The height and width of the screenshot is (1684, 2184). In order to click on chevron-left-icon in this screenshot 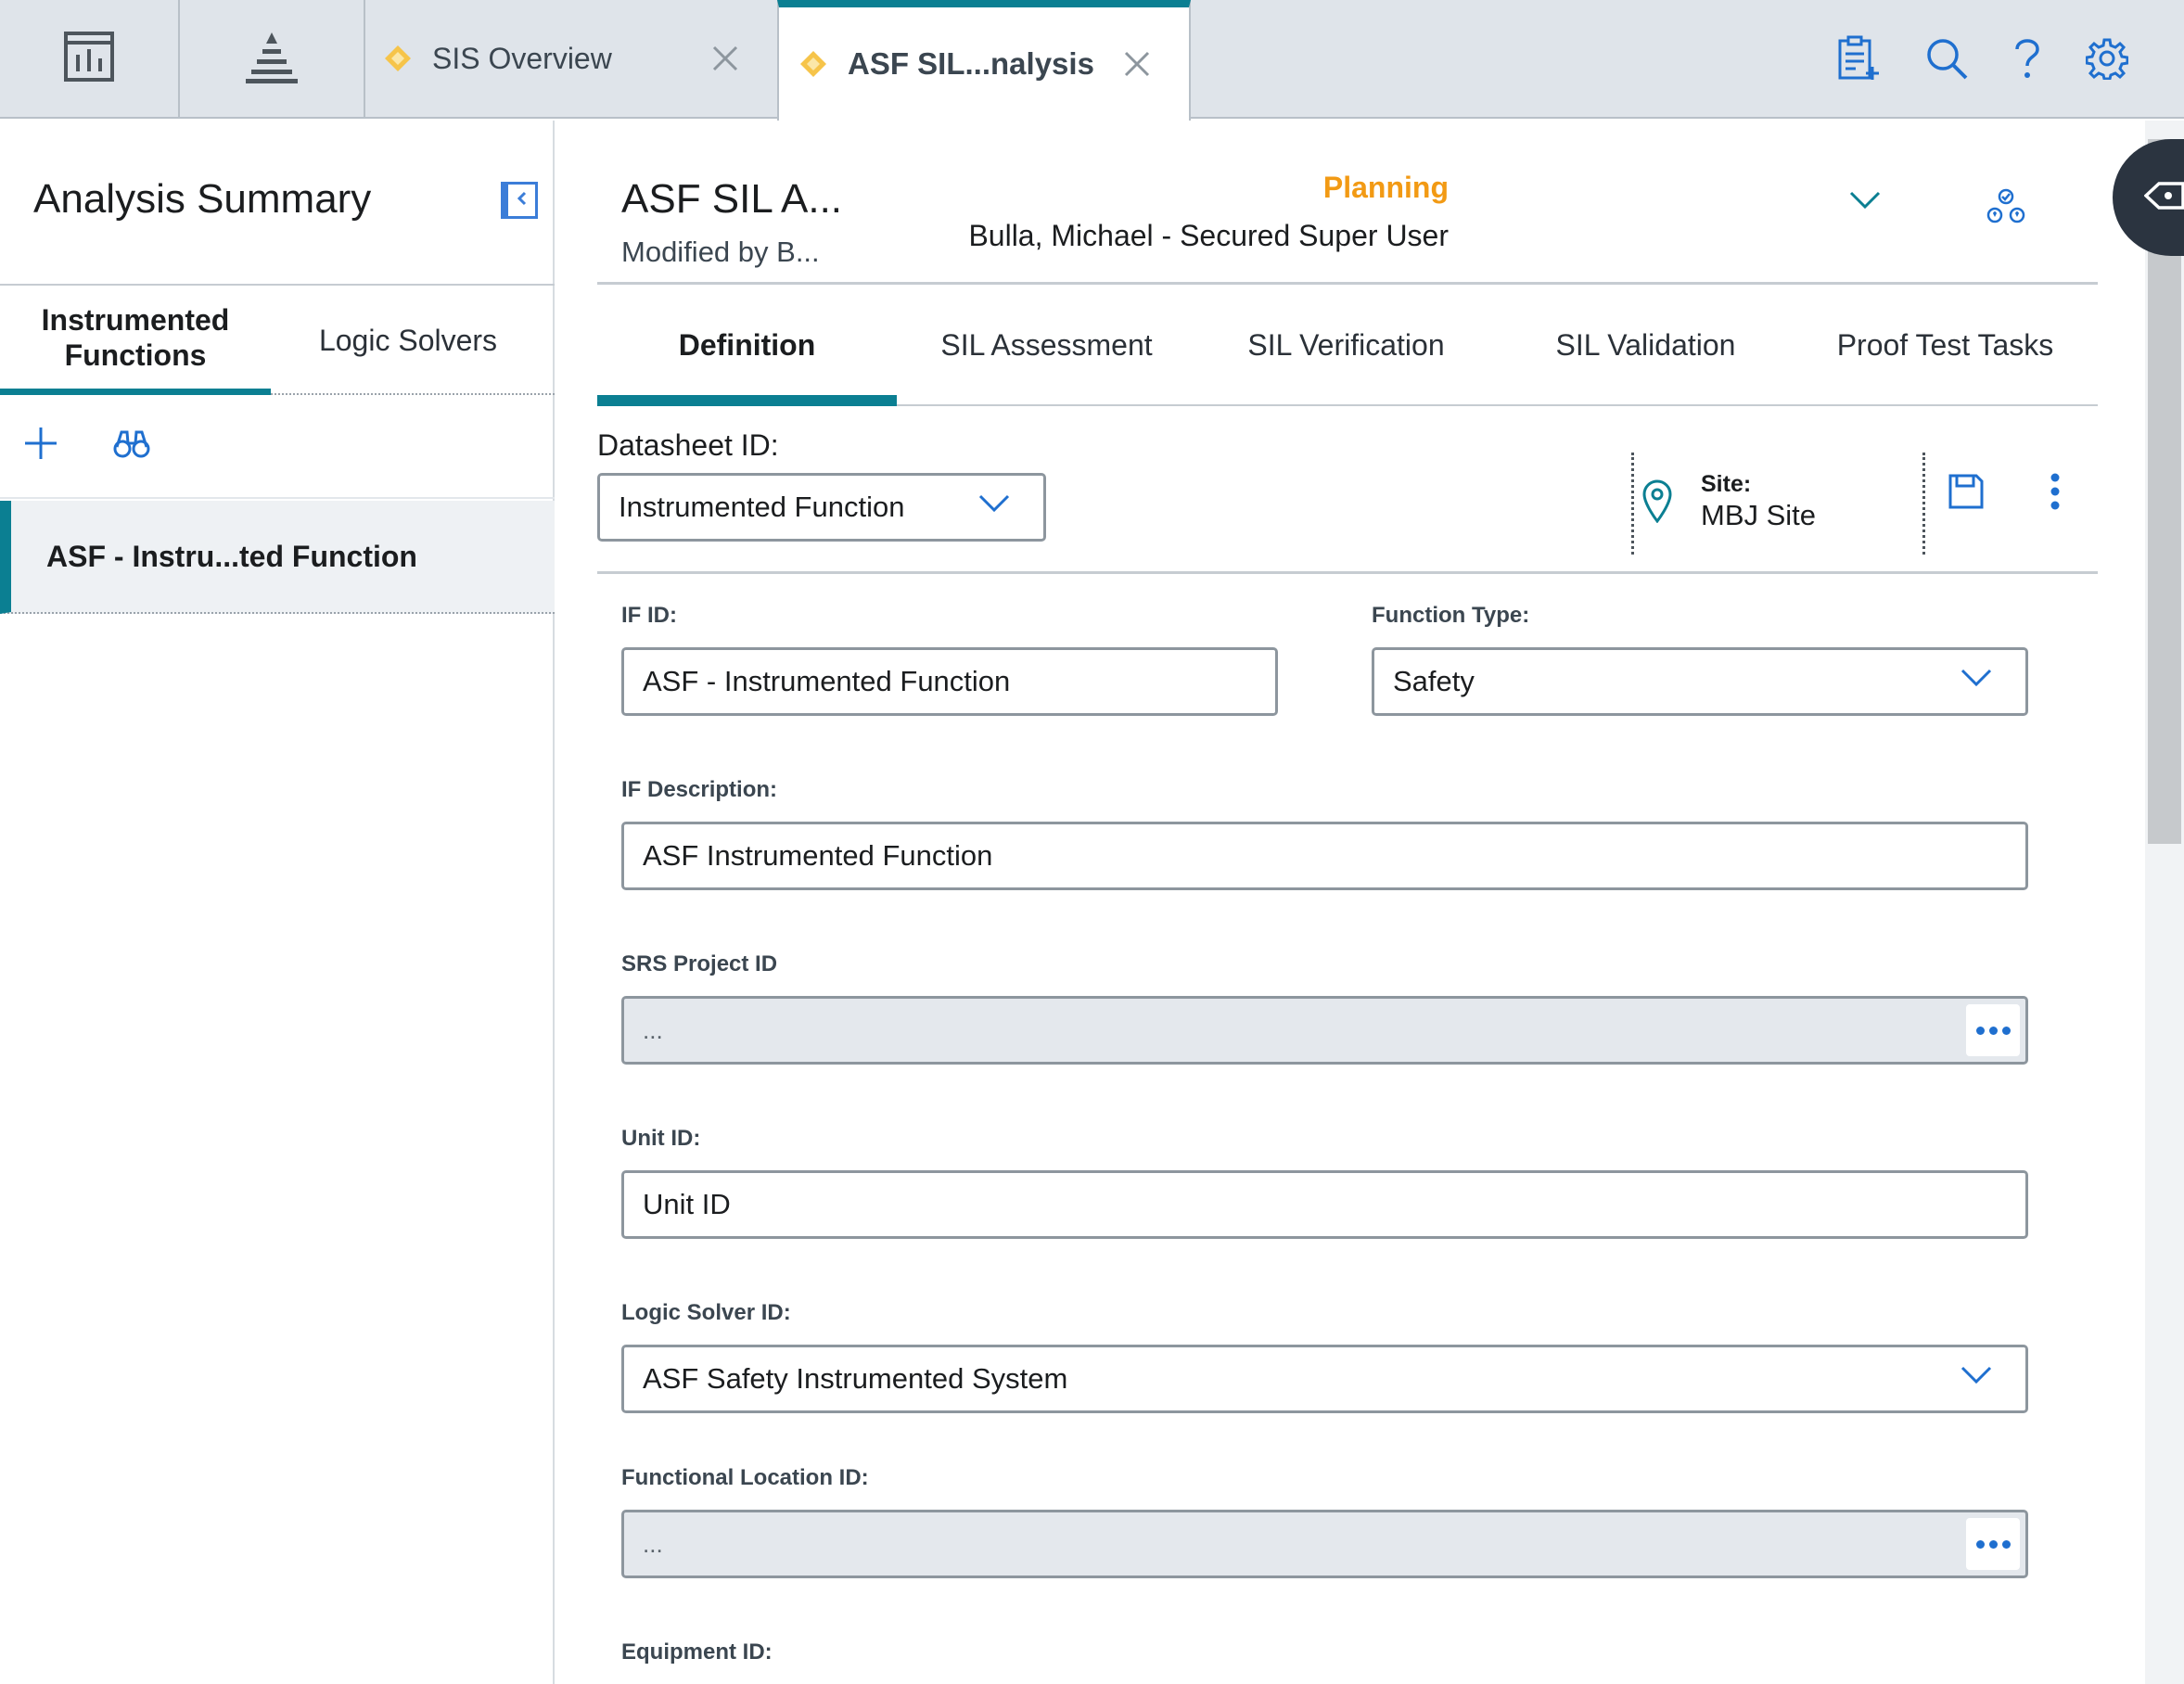, I will do `click(522, 200)`.